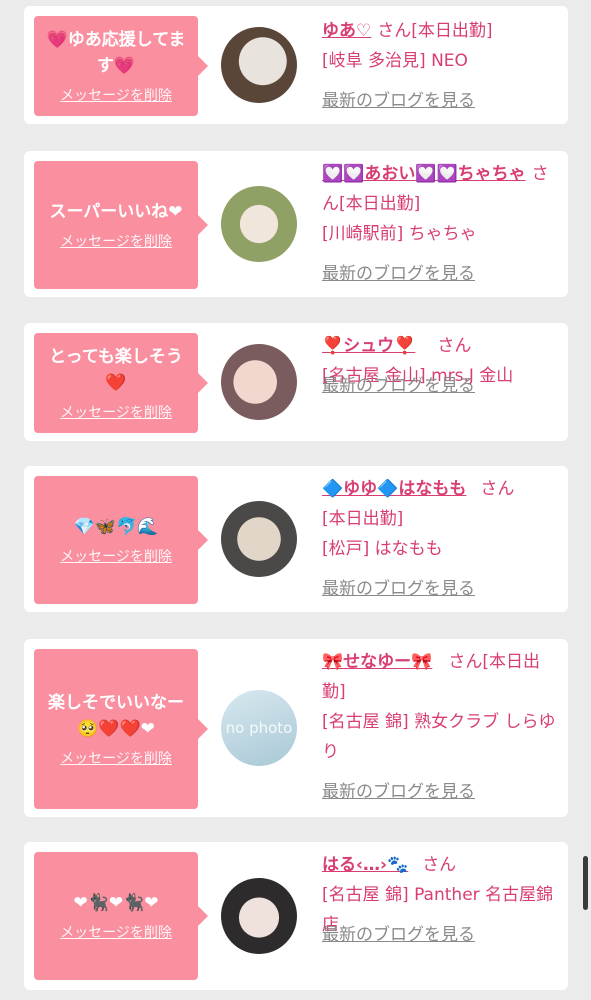 The height and width of the screenshot is (1000, 591). What do you see at coordinates (346, 31) in the screenshot?
I see `cast-name-link: ゆあ♡` at bounding box center [346, 31].